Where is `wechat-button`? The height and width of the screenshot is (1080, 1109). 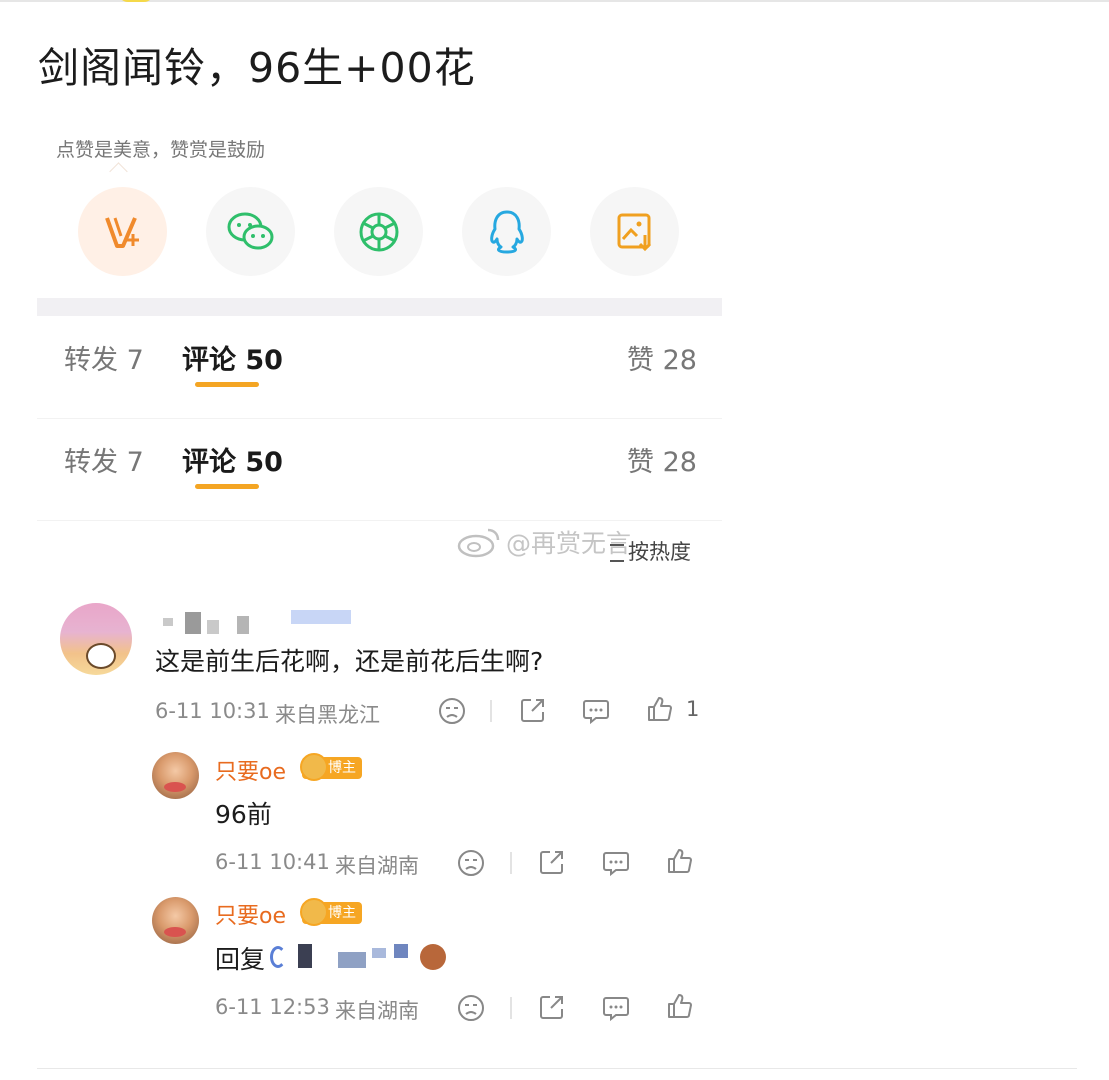
wechat-button is located at coordinates (250, 231).